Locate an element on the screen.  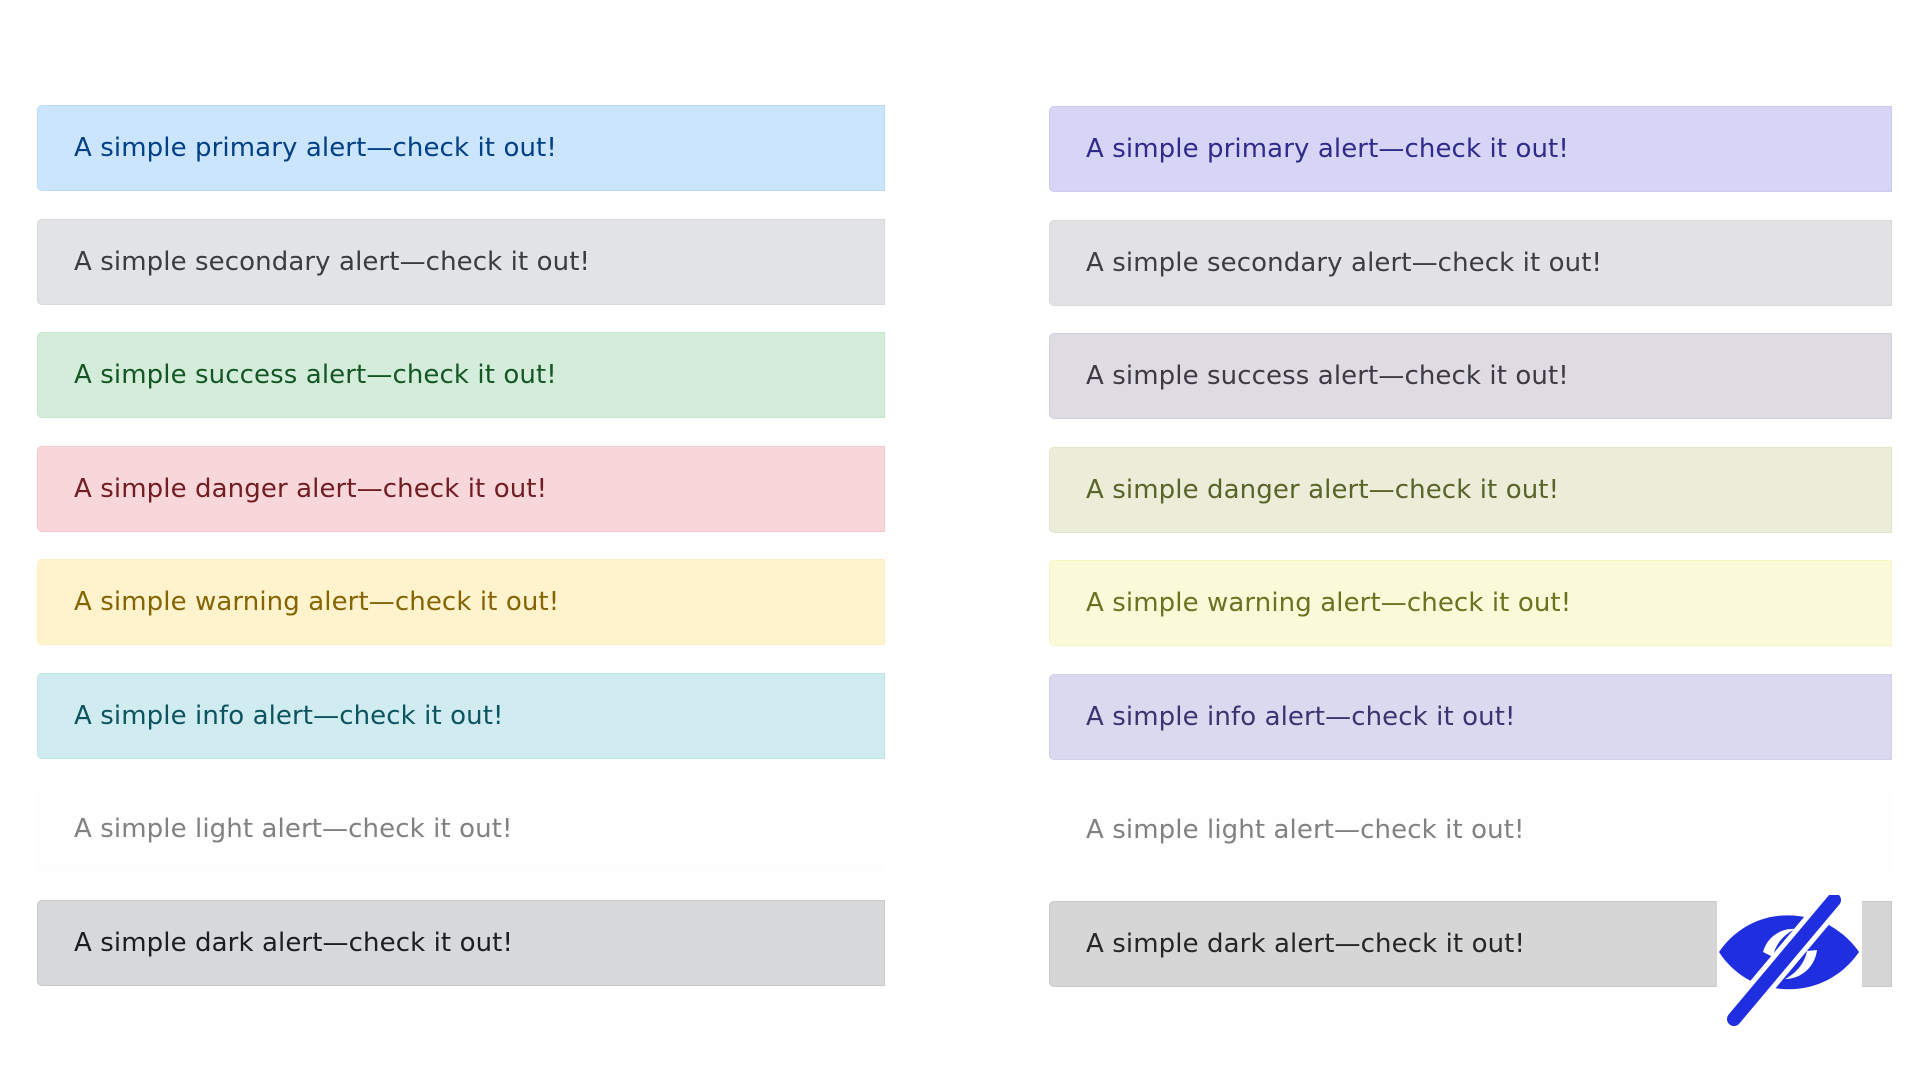
eye-slash-icon is located at coordinates (1789, 961).